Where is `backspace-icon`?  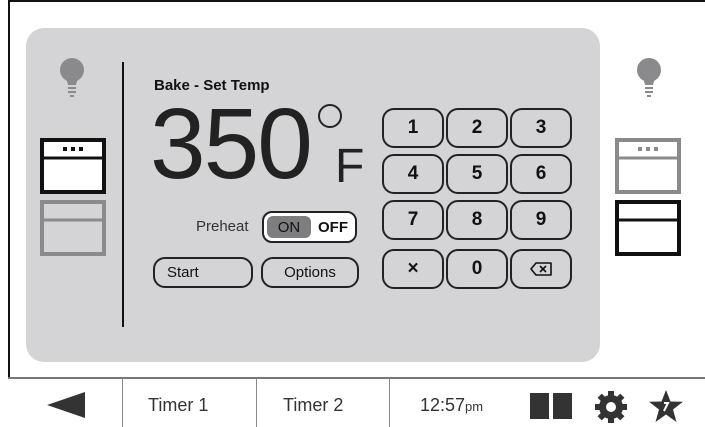
backspace-icon is located at coordinates (541, 269).